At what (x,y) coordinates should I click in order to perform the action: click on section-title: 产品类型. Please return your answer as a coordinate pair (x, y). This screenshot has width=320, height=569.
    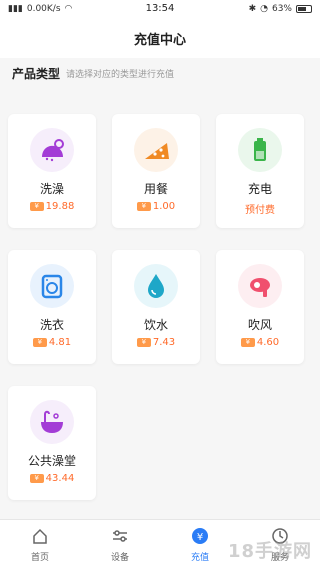
    Looking at the image, I should click on (36, 73).